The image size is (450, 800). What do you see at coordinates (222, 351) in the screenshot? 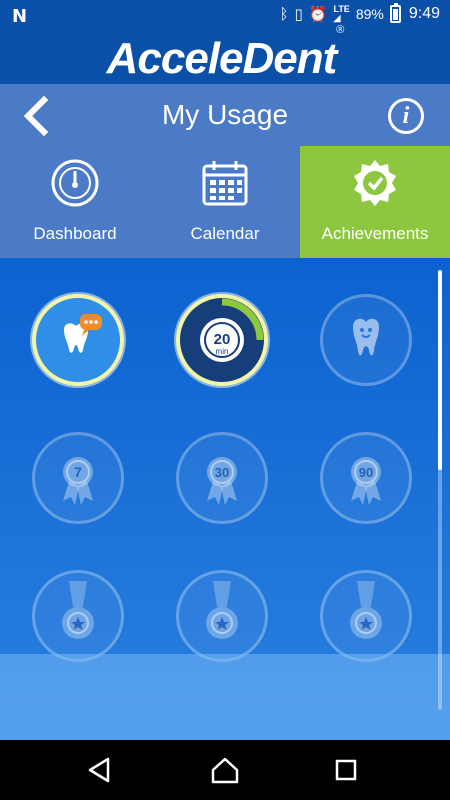
I see `badge-min-text: min` at bounding box center [222, 351].